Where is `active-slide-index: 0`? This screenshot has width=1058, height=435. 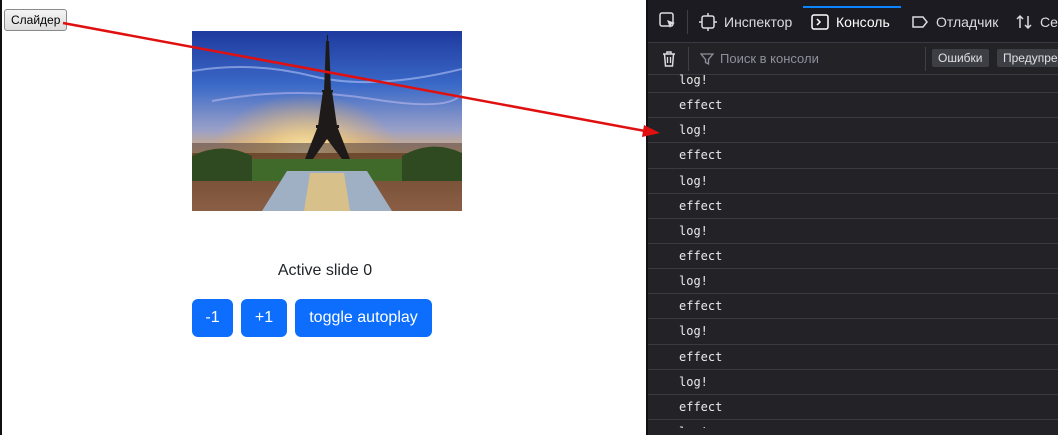 active-slide-index: 0 is located at coordinates (368, 270).